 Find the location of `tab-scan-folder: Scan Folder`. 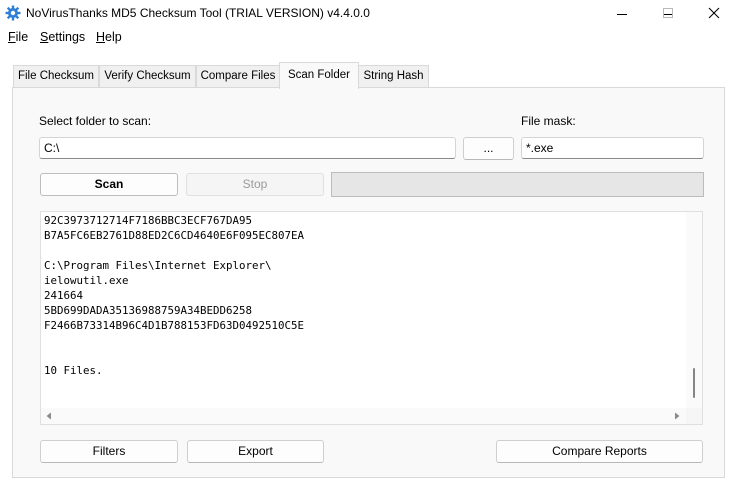

tab-scan-folder: Scan Folder is located at coordinates (319, 75).